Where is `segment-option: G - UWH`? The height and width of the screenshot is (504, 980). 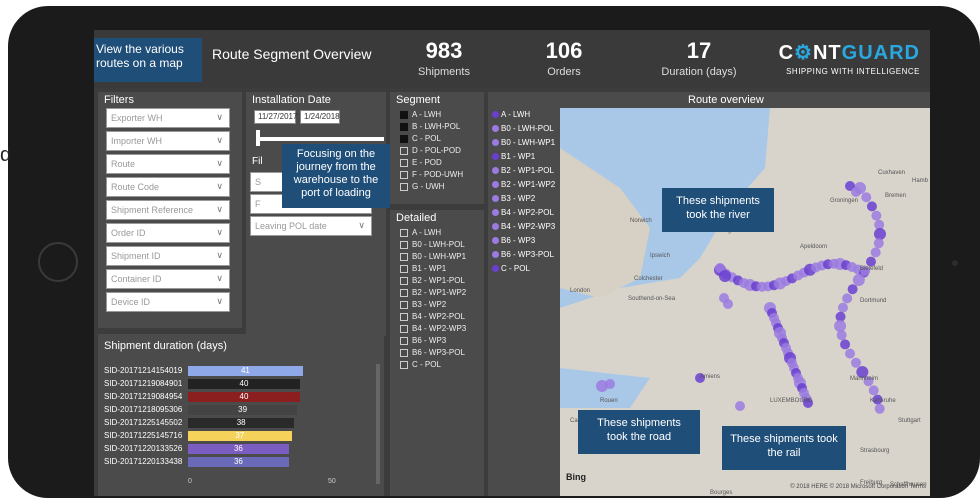
segment-option: G - UWH is located at coordinates (422, 186).